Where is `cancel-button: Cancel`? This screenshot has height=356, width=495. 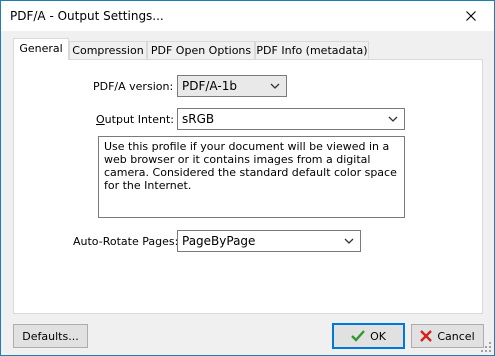 cancel-button: Cancel is located at coordinates (447, 336).